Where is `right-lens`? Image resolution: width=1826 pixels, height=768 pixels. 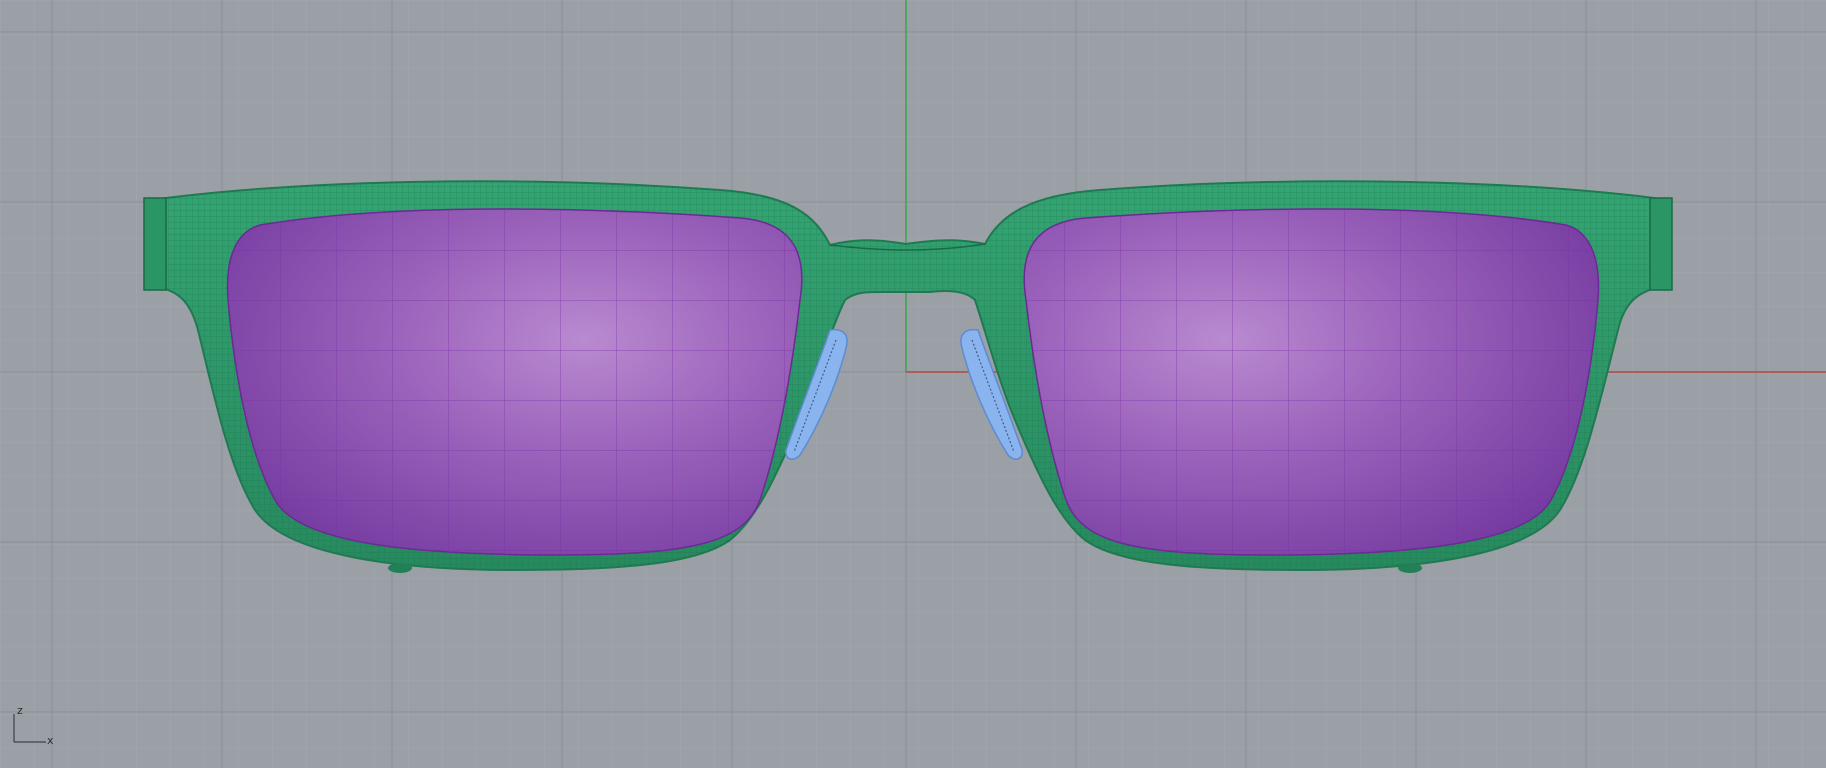
right-lens is located at coordinates (1311, 382).